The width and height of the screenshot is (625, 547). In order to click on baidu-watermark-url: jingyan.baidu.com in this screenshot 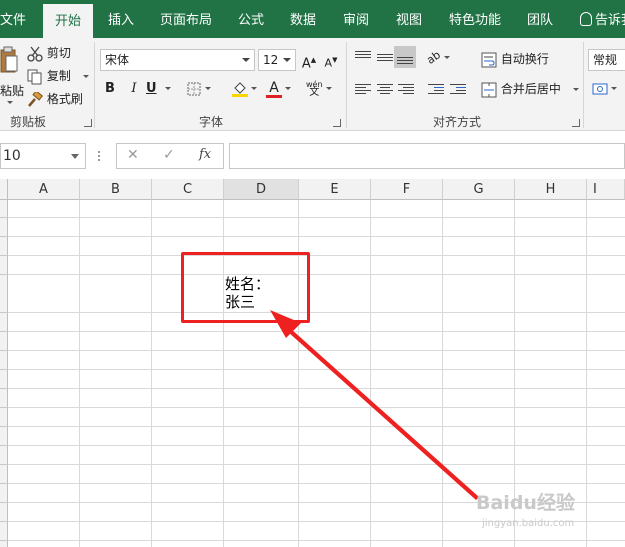, I will do `click(528, 523)`.